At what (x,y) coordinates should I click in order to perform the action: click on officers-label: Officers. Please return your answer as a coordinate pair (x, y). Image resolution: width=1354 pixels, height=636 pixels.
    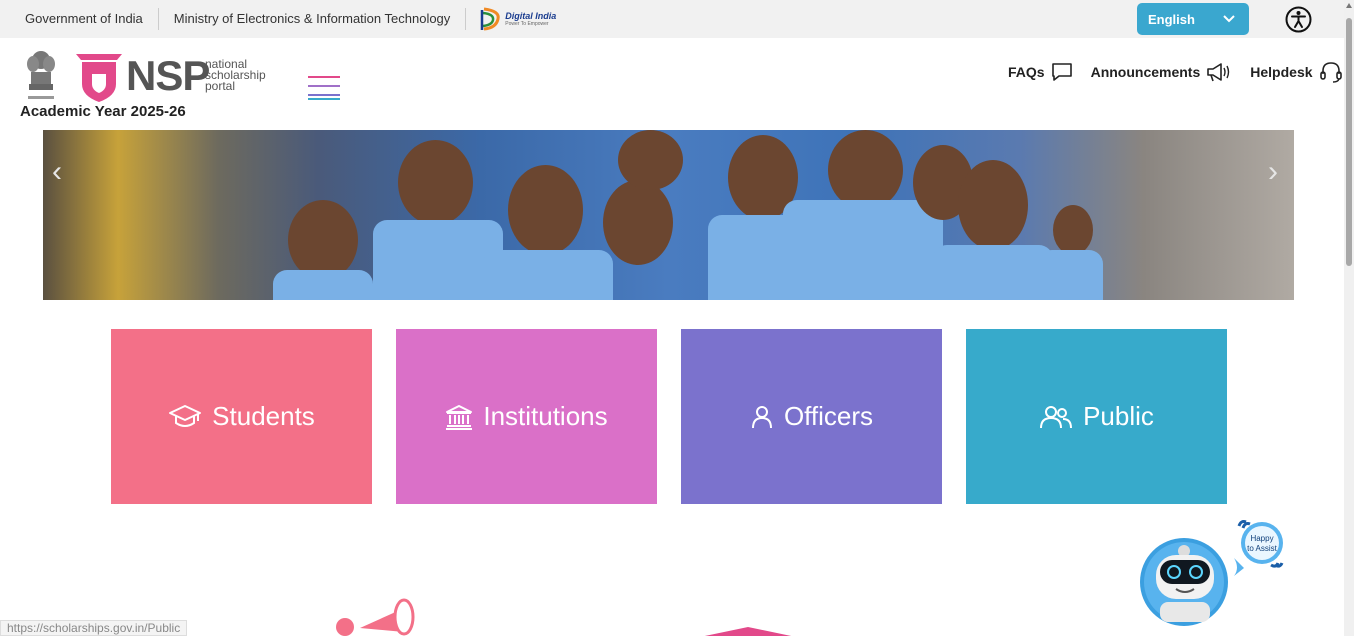
    Looking at the image, I should click on (828, 416).